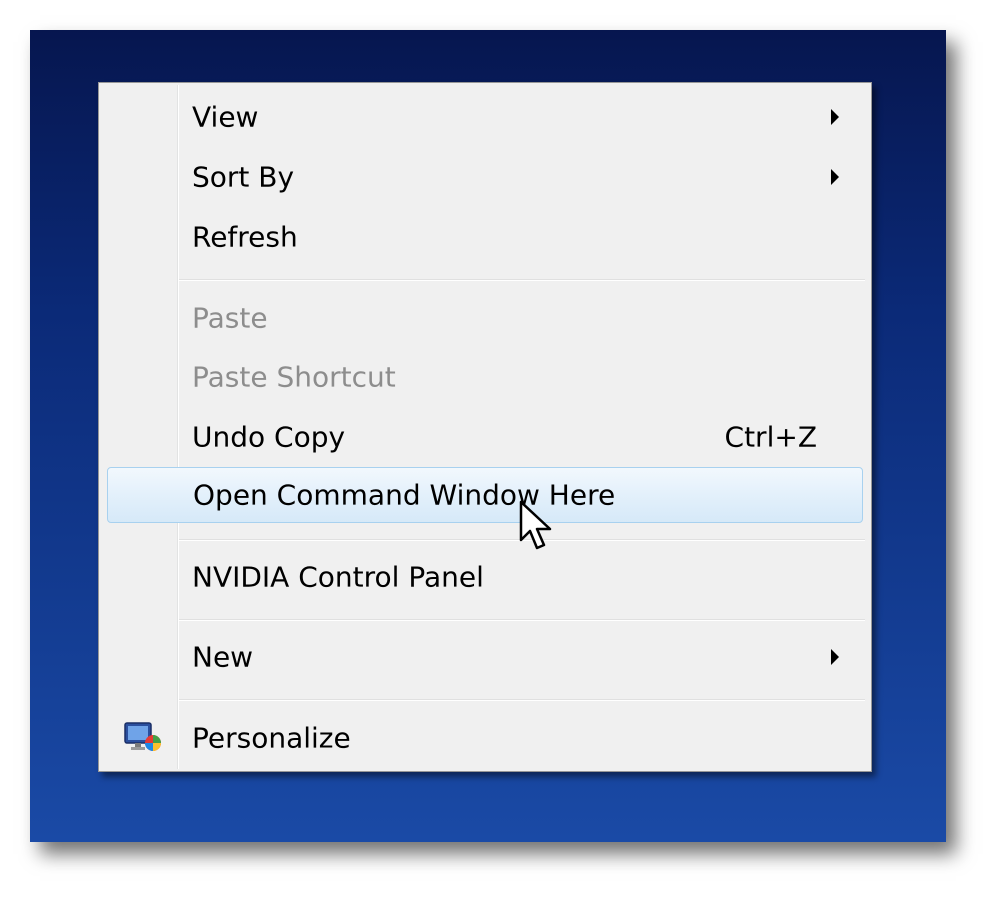 The image size is (1000, 897). Describe the element at coordinates (142, 736) in the screenshot. I see `personalize-icon` at that location.